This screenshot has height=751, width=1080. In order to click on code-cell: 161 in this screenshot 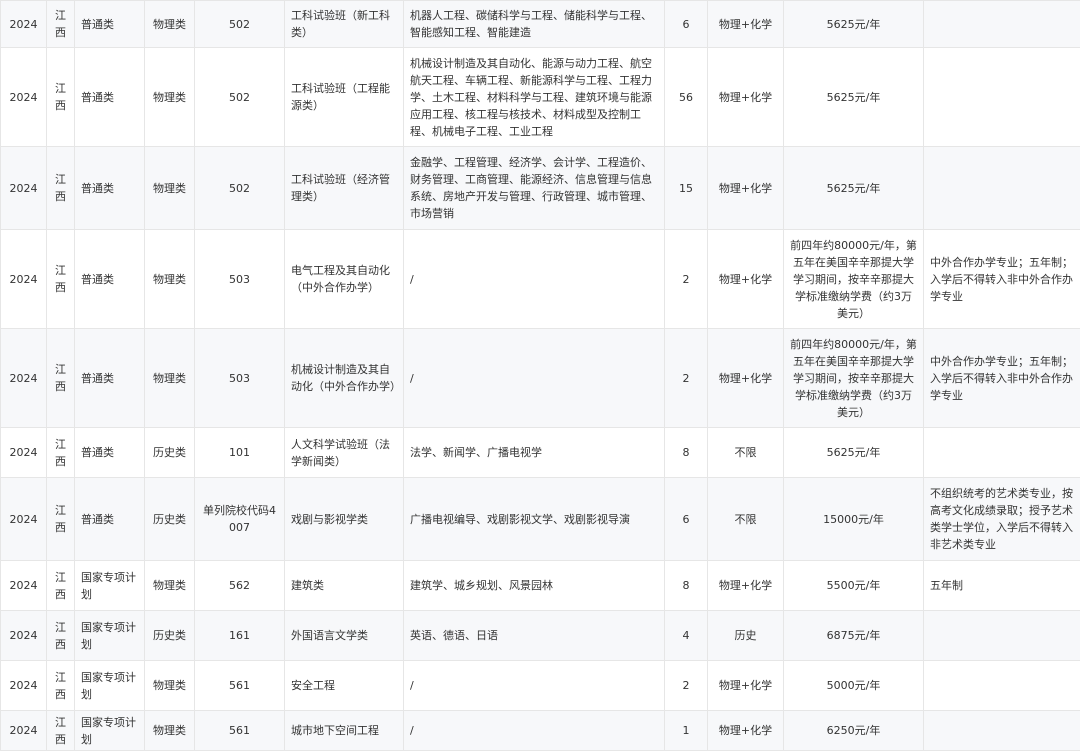, I will do `click(239, 635)`.